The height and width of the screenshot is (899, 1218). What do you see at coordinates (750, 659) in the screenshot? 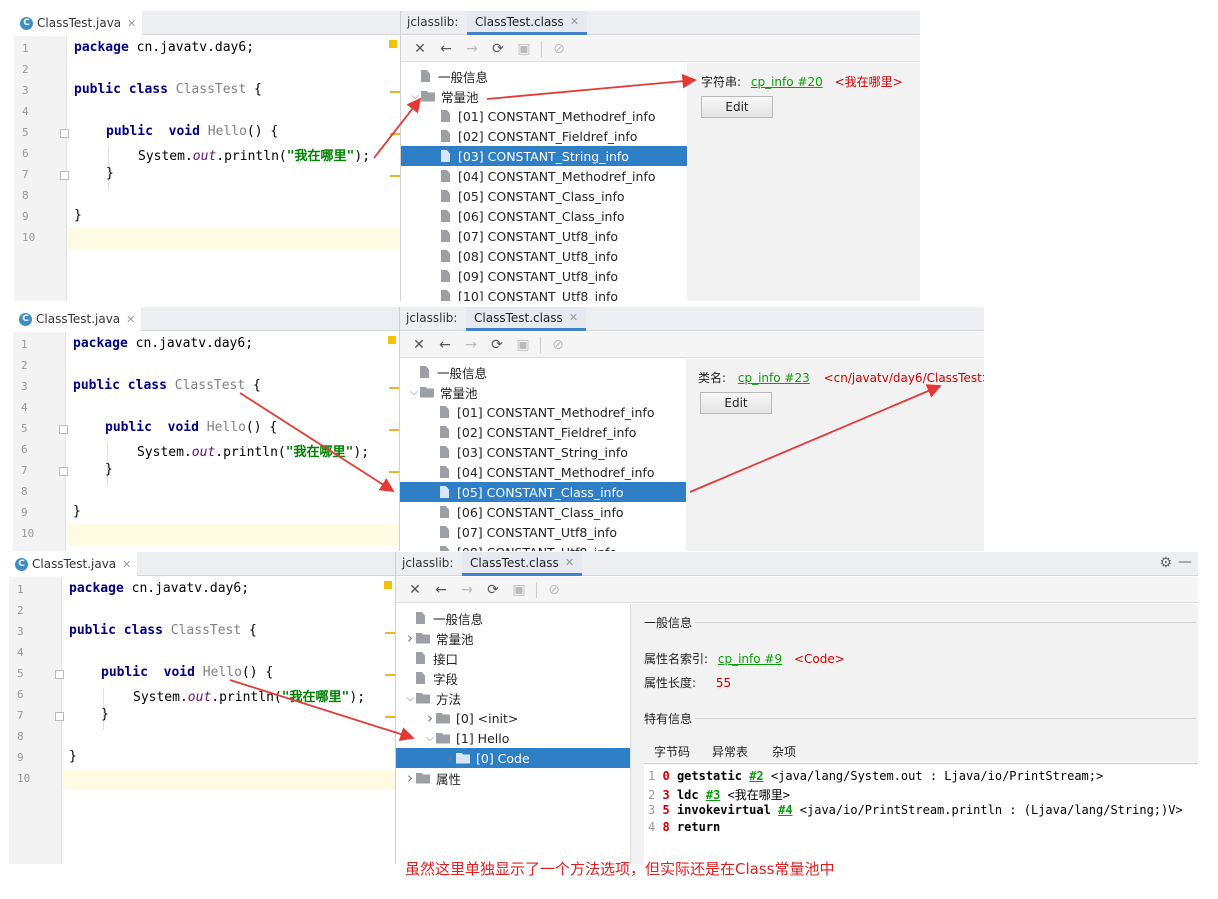
I see `cp-info-link: cp_info #9` at bounding box center [750, 659].